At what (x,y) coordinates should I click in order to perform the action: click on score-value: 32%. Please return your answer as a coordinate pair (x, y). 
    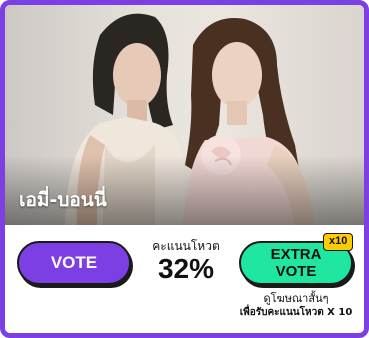
    Looking at the image, I should click on (186, 268).